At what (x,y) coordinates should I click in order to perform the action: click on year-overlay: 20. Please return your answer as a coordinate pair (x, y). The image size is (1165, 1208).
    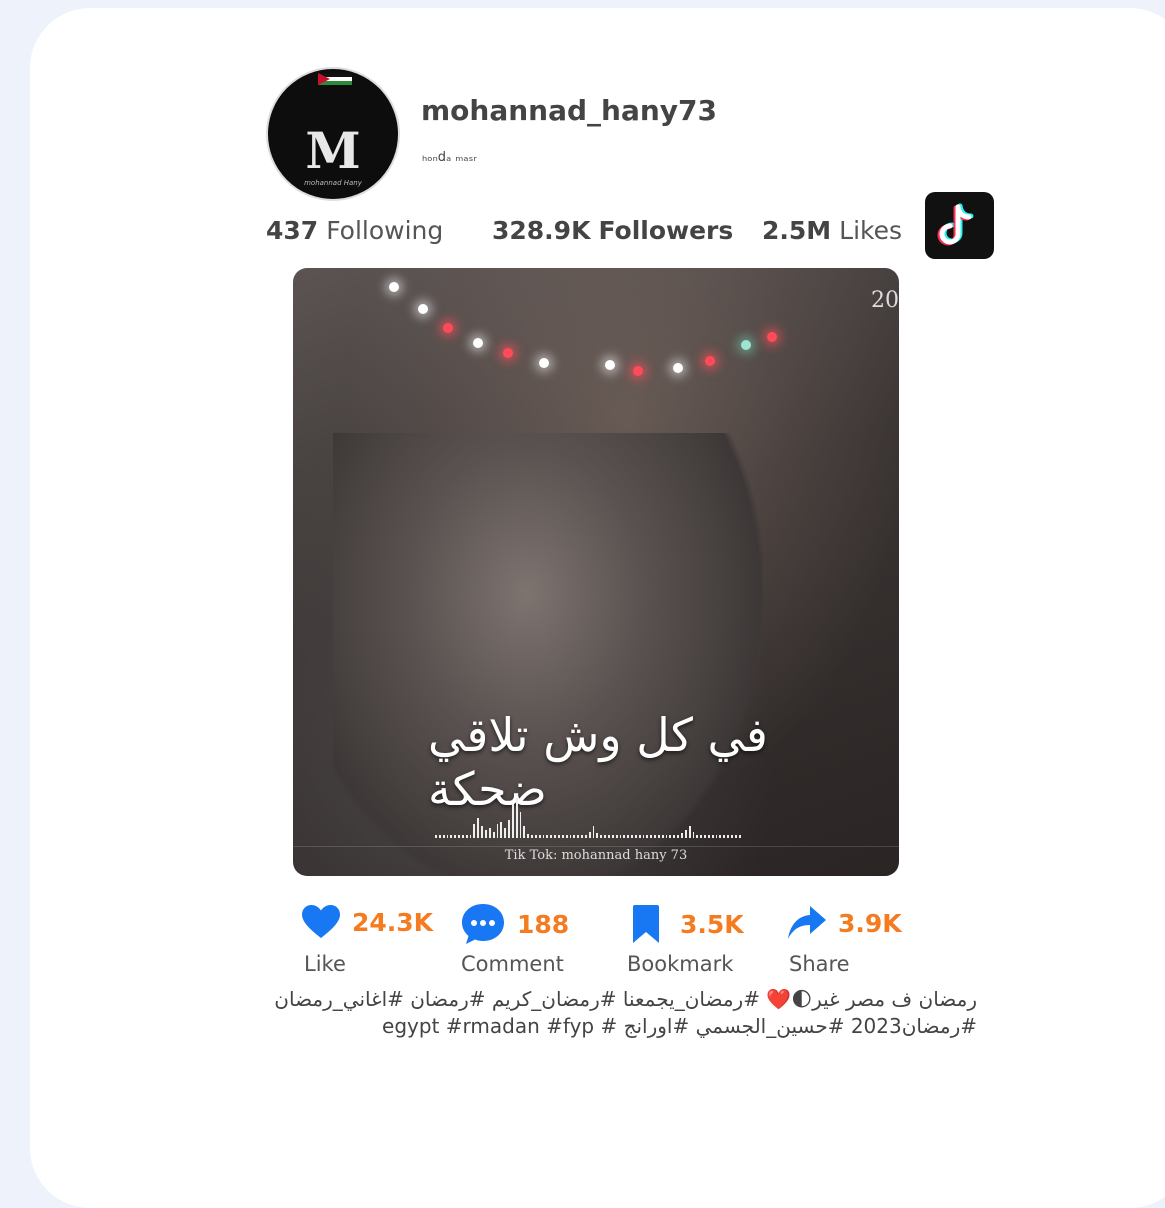
    Looking at the image, I should click on (885, 300).